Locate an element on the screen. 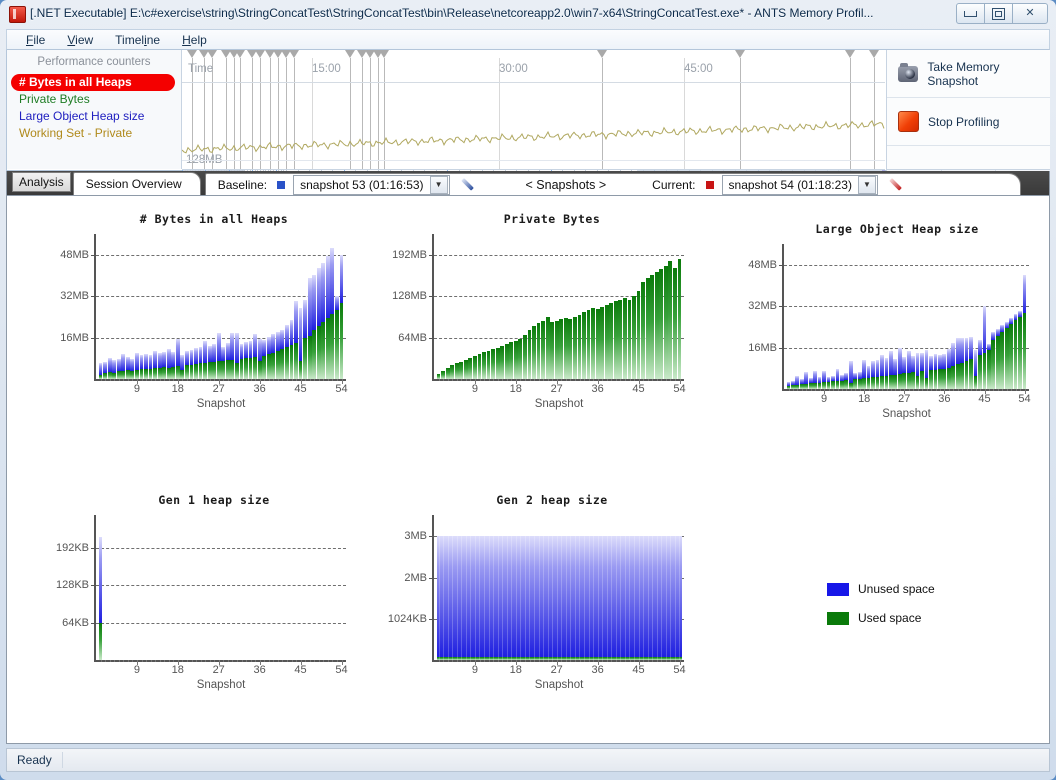  minimize-button is located at coordinates (970, 13).